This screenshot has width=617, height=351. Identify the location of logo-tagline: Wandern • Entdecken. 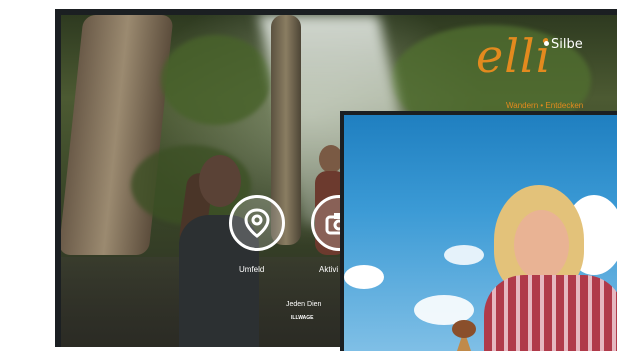
(545, 105).